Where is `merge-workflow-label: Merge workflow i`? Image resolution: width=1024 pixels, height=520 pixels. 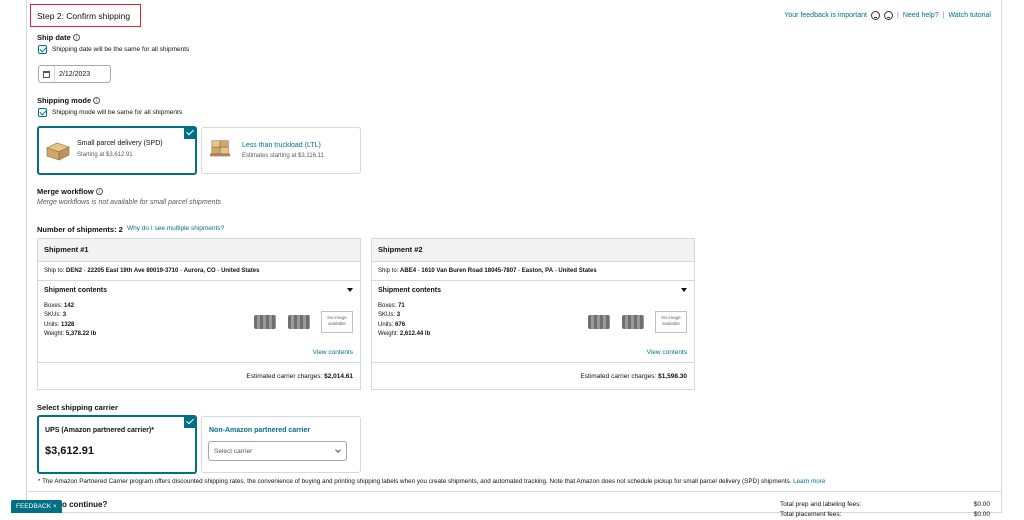
merge-workflow-label: Merge workflow i is located at coordinates (70, 191).